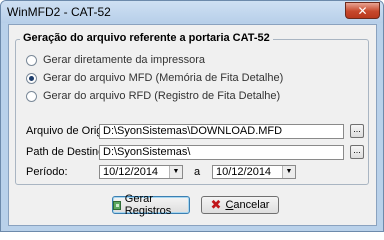 This screenshot has height=240, width=384. What do you see at coordinates (221, 131) in the screenshot?
I see `origin-file-input: D:\SyonSistemas\DOWNLOAD.MFD` at bounding box center [221, 131].